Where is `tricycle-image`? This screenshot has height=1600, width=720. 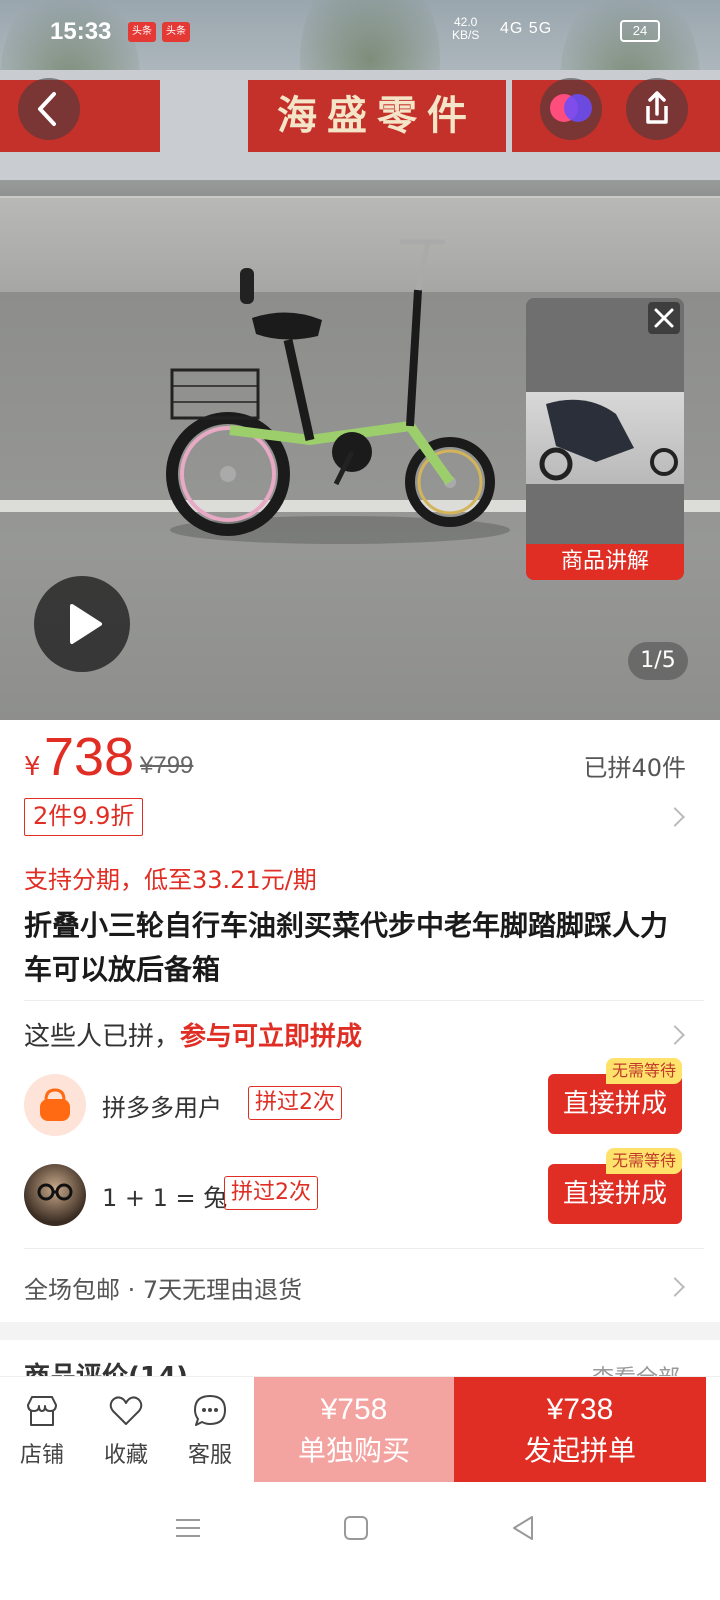 tricycle-image is located at coordinates (338, 391).